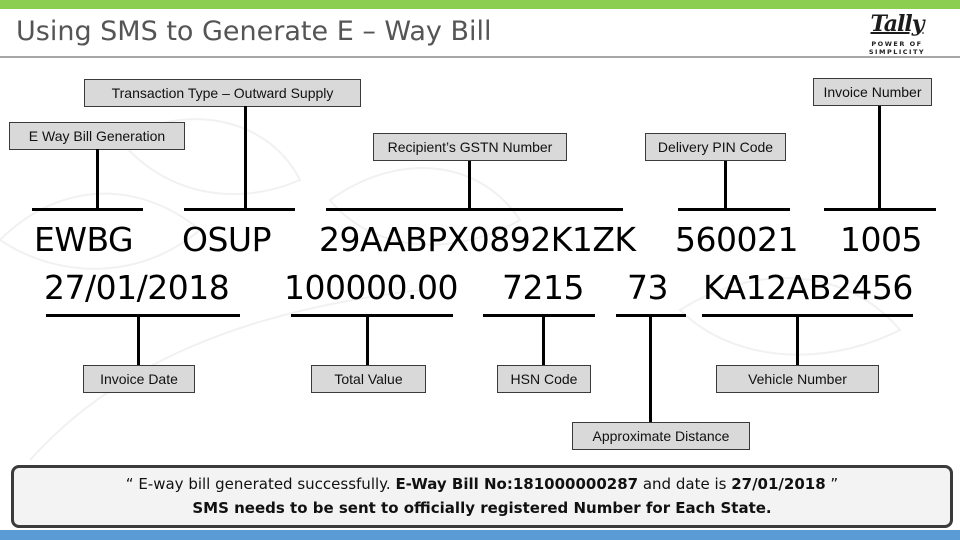 Image resolution: width=960 pixels, height=540 pixels. Describe the element at coordinates (879, 158) in the screenshot. I see `connector-invoice-number` at that location.